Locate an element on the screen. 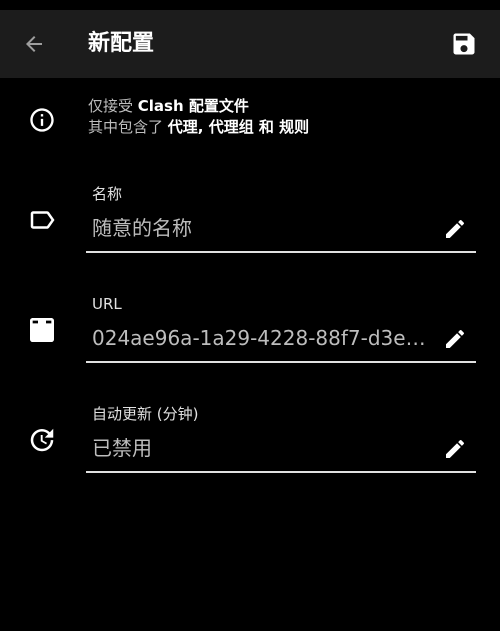 The image size is (500, 631). arrow-back-icon is located at coordinates (34, 44).